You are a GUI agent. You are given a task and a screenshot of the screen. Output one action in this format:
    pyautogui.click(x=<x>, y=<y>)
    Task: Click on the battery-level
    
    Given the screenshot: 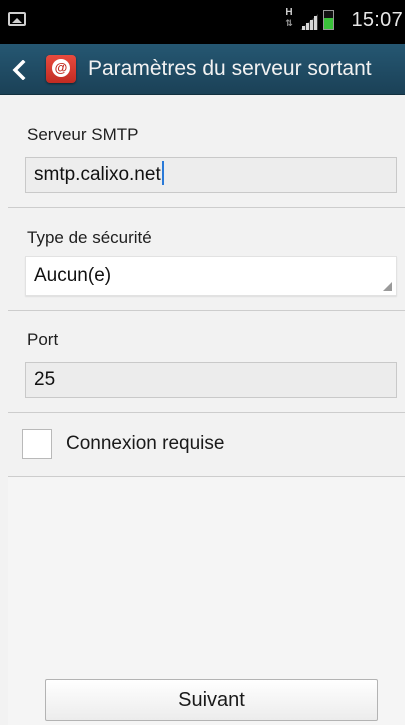 What is the action you would take?
    pyautogui.click(x=328, y=23)
    